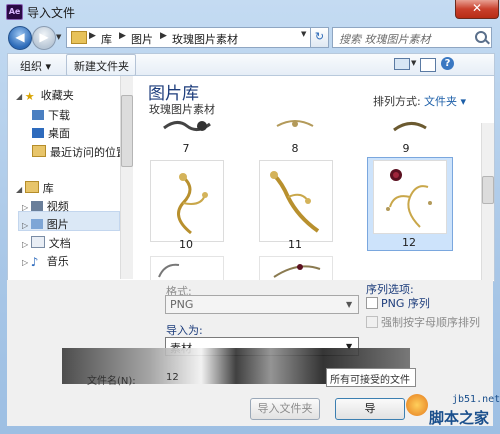 The image size is (500, 434). I want to click on search-placeholder: 搜索 玫瑰图片素材, so click(385, 39).